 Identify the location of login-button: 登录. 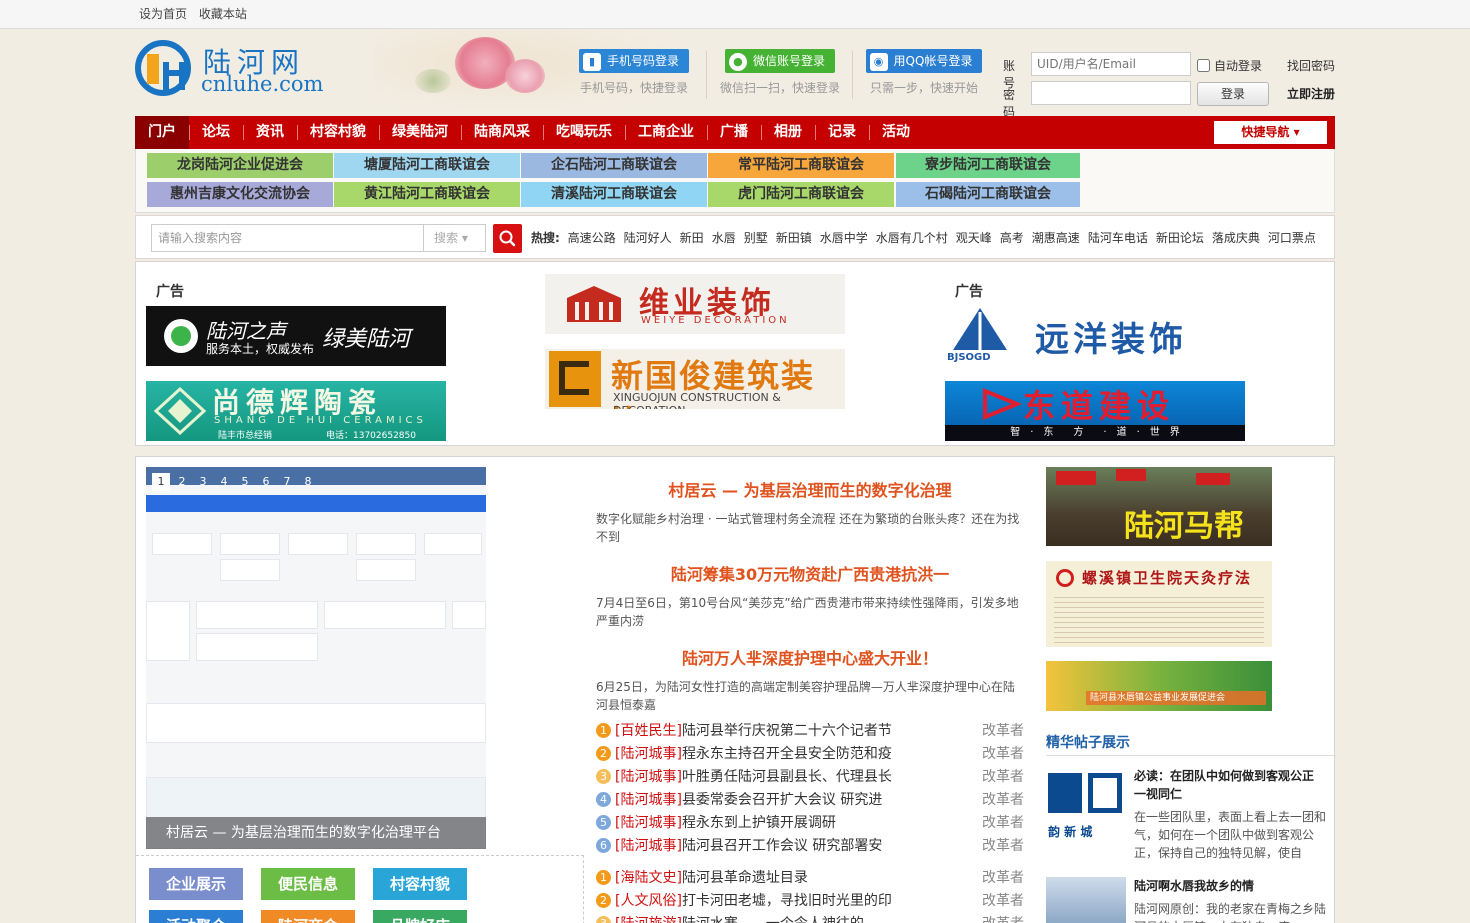
(1233, 94).